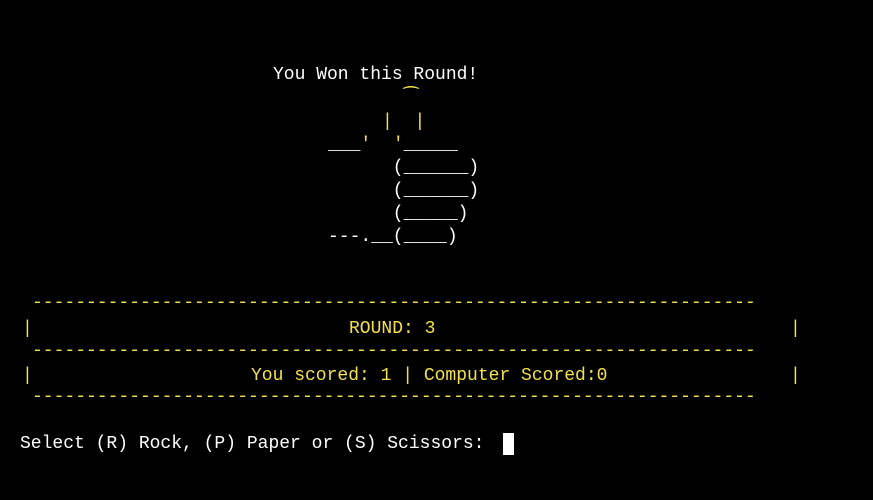  I want to click on art-line-6: (_____), so click(398, 214).